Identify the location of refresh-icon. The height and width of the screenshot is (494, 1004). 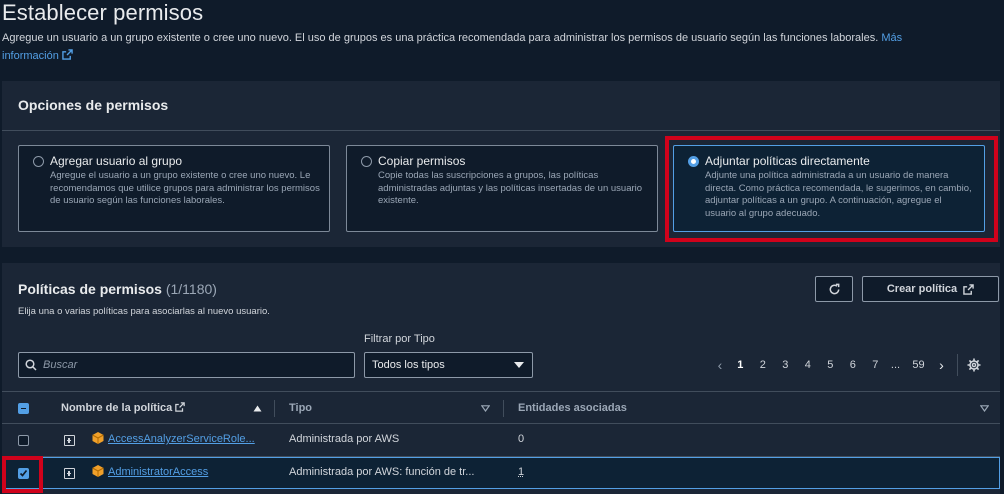
(834, 288).